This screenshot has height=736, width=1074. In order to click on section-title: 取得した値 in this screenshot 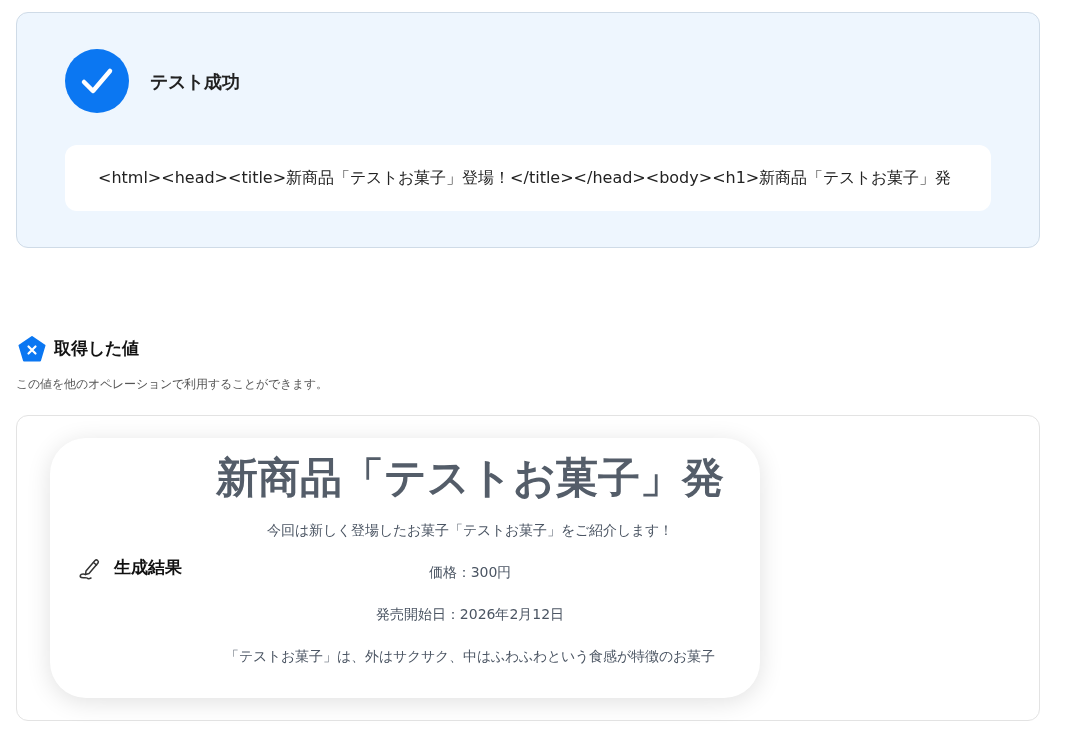, I will do `click(96, 349)`.